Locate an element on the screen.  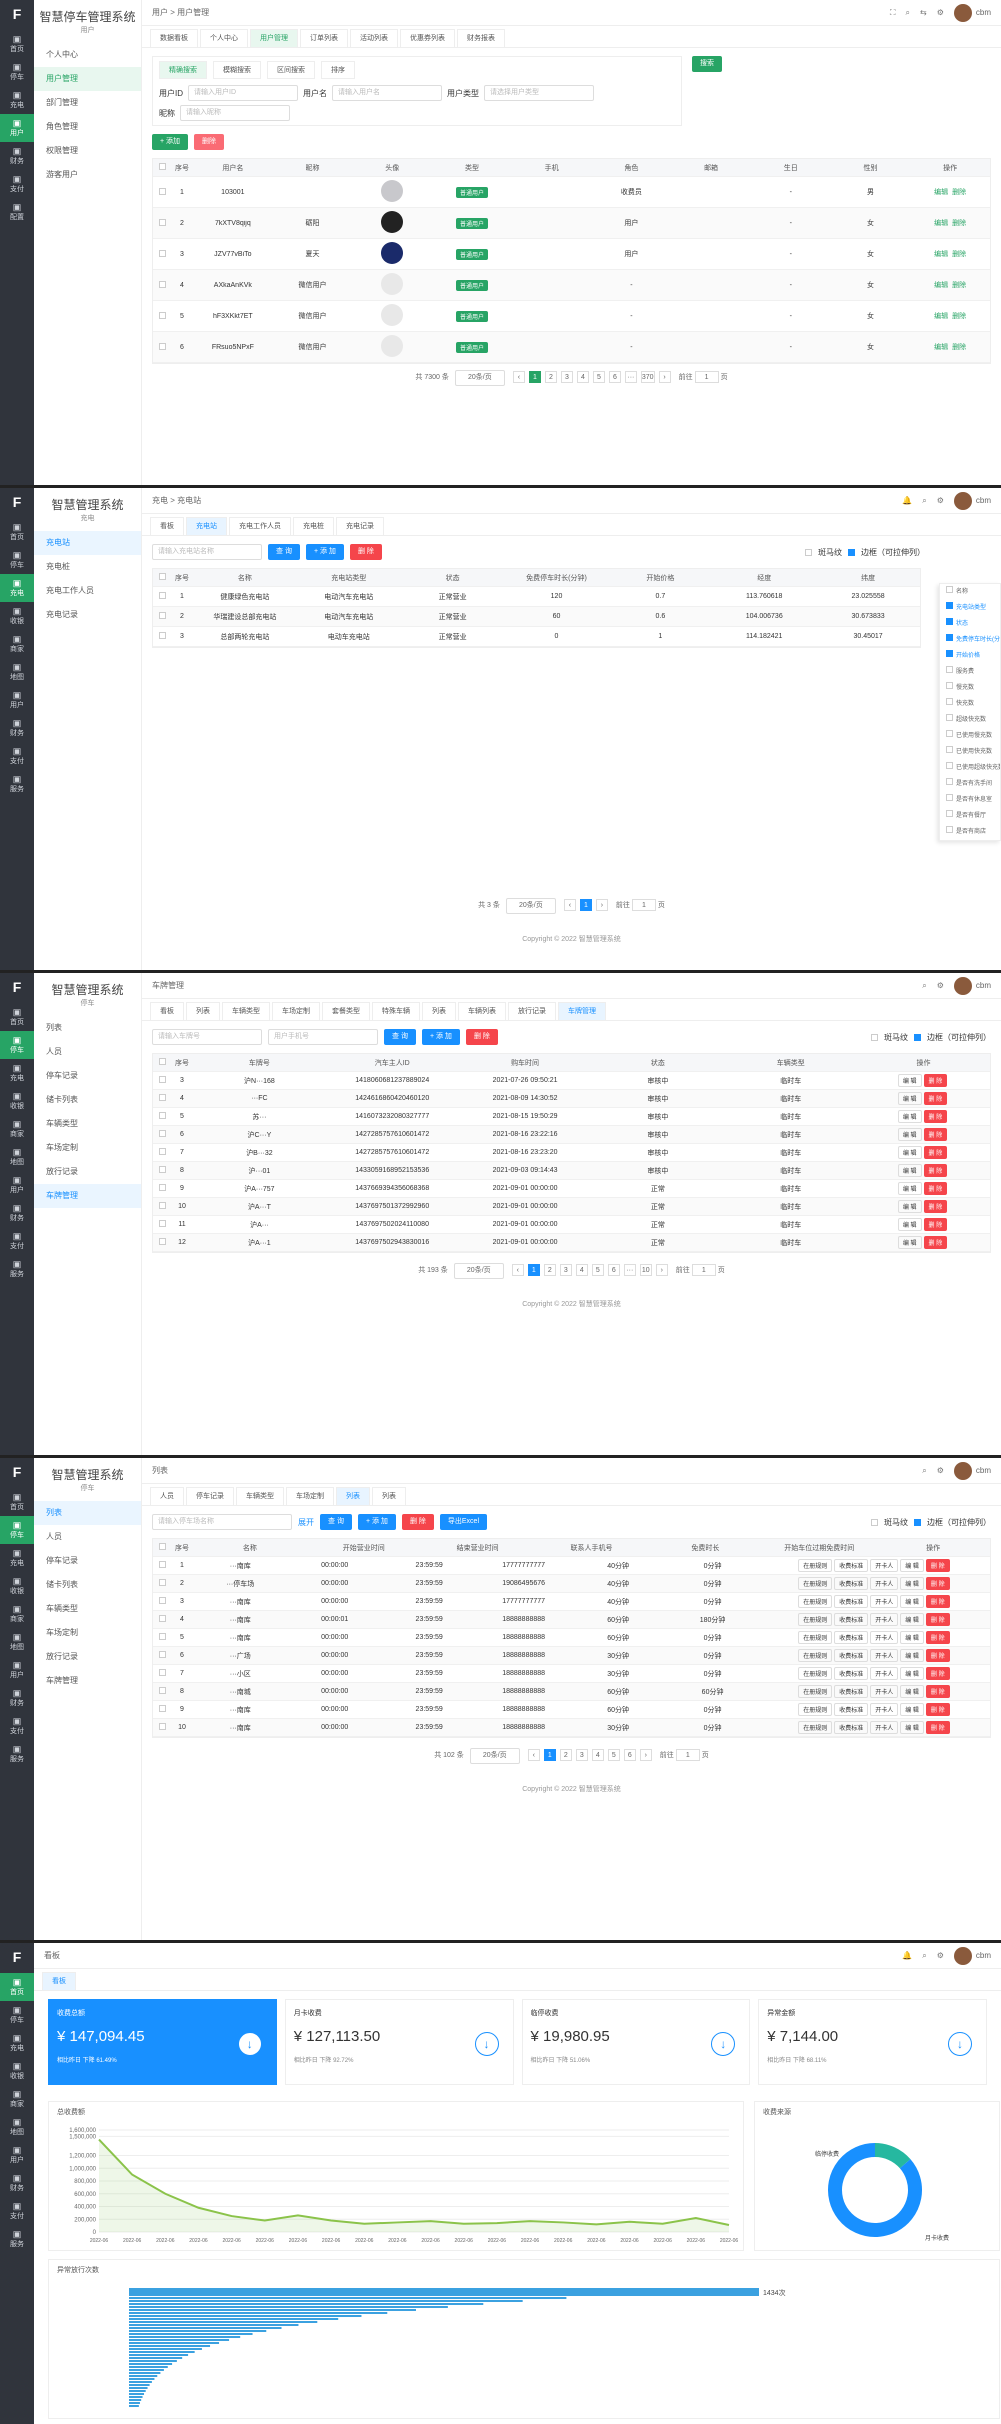
stripe-checkbox is located at coordinates (874, 1522).